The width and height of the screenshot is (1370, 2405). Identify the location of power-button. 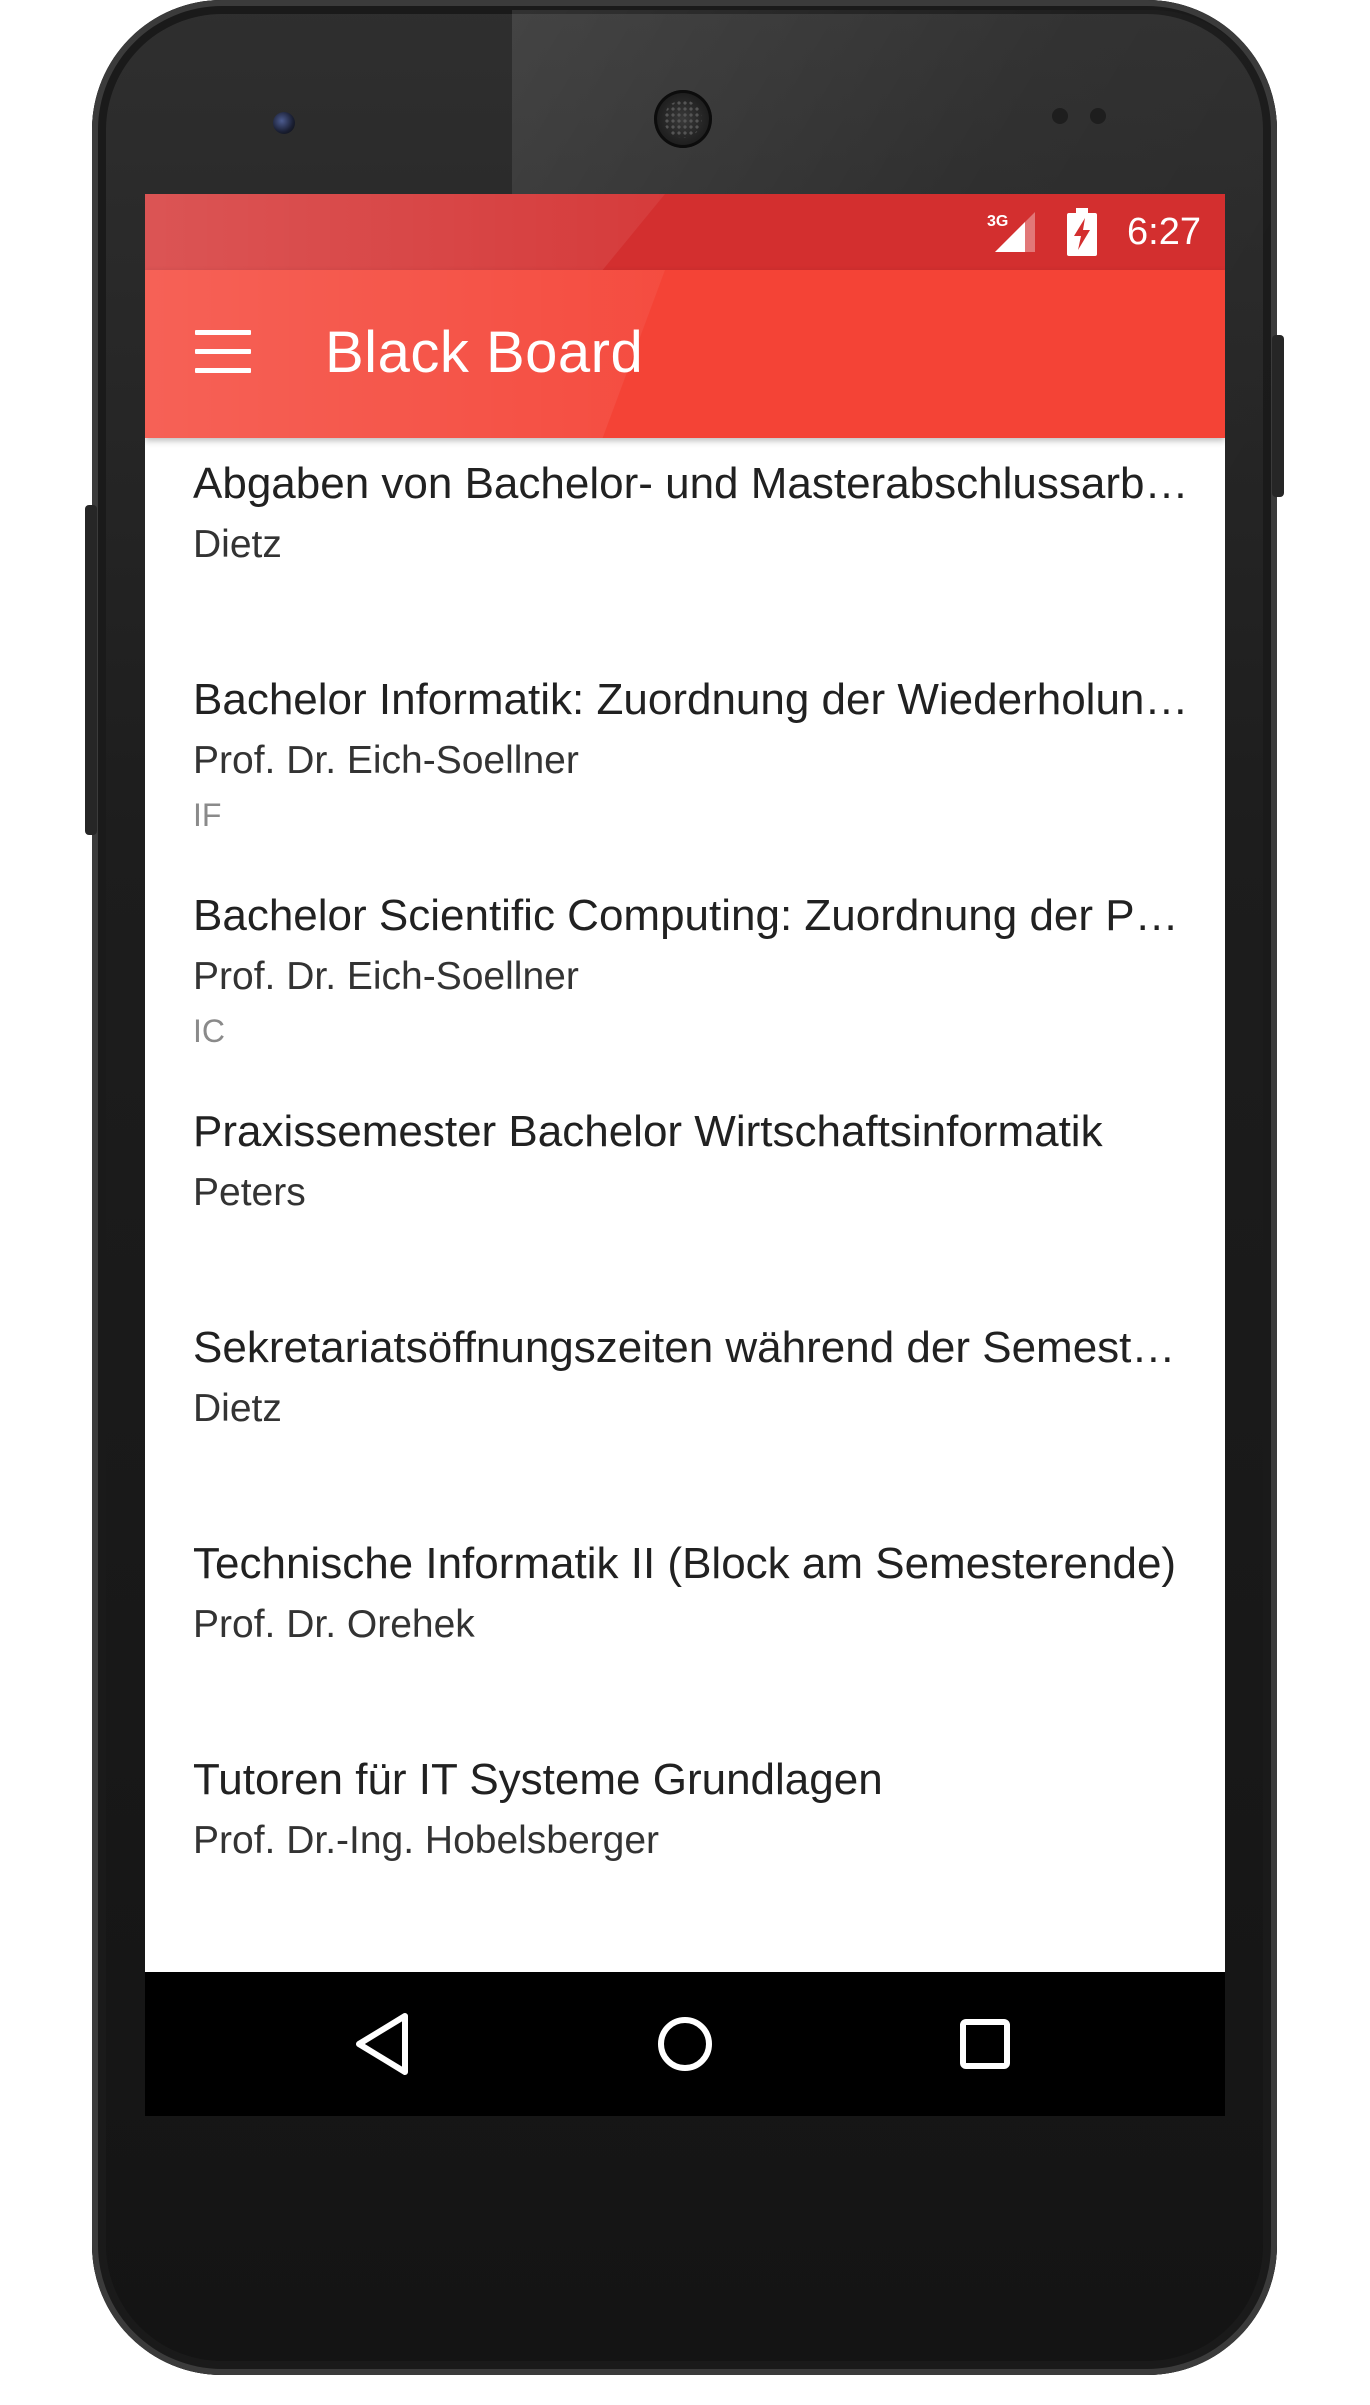
(1278, 416).